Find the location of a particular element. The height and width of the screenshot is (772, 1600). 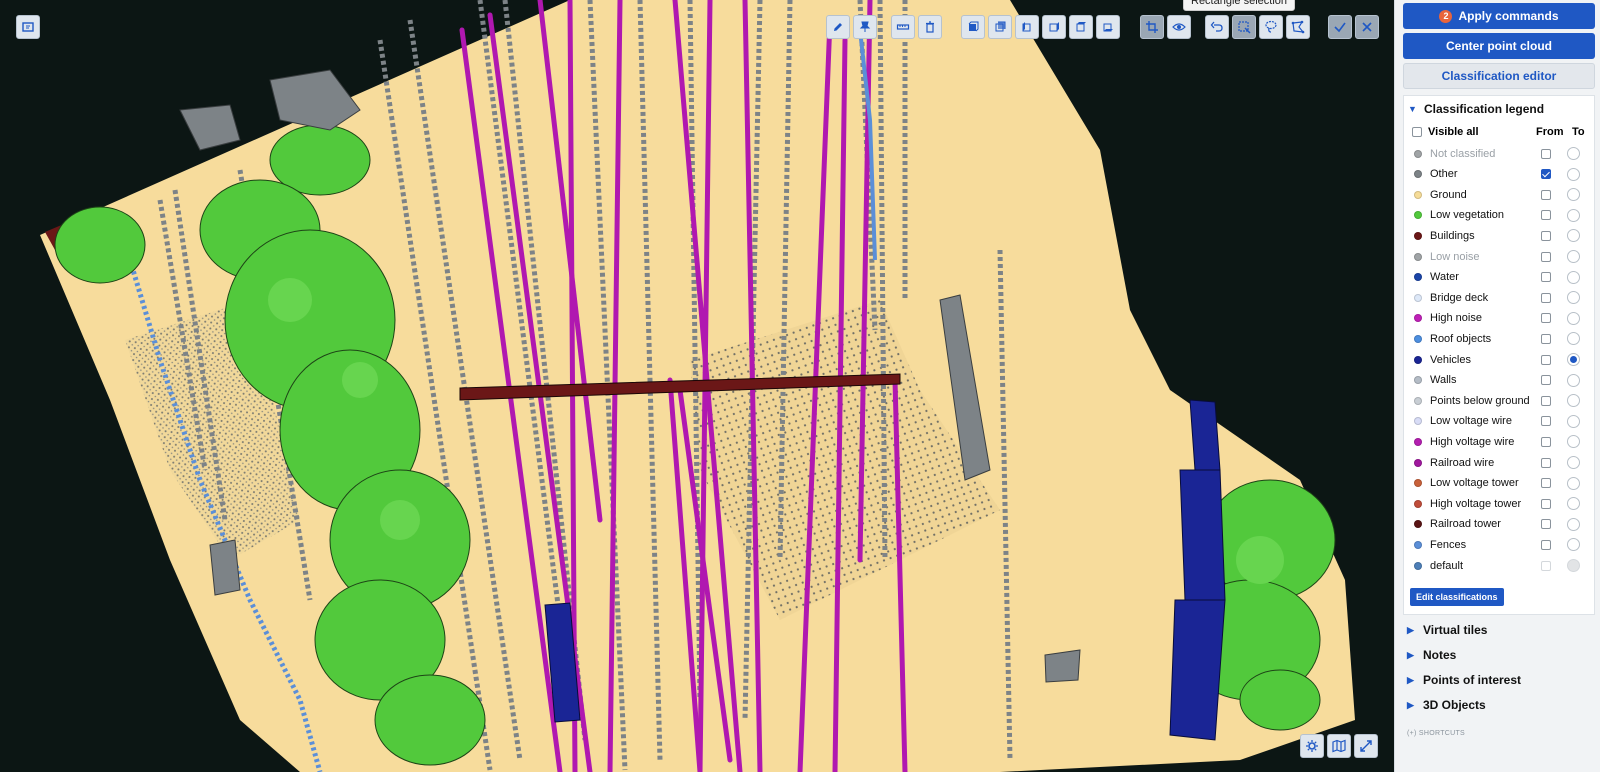

legend-row: Railroad wire is located at coordinates (1500, 462).